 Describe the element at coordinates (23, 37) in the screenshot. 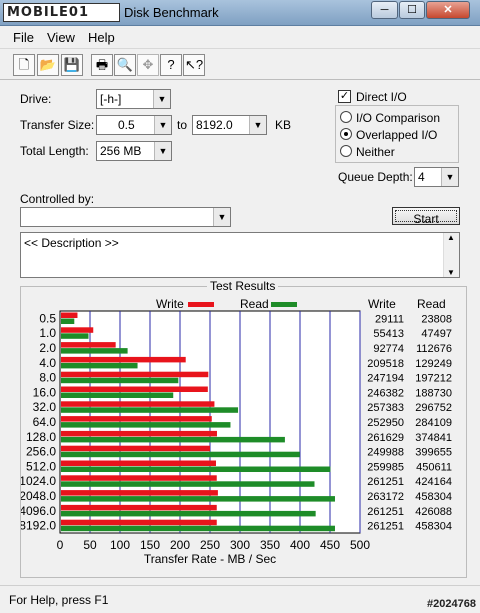

I see `menu-file: File` at that location.